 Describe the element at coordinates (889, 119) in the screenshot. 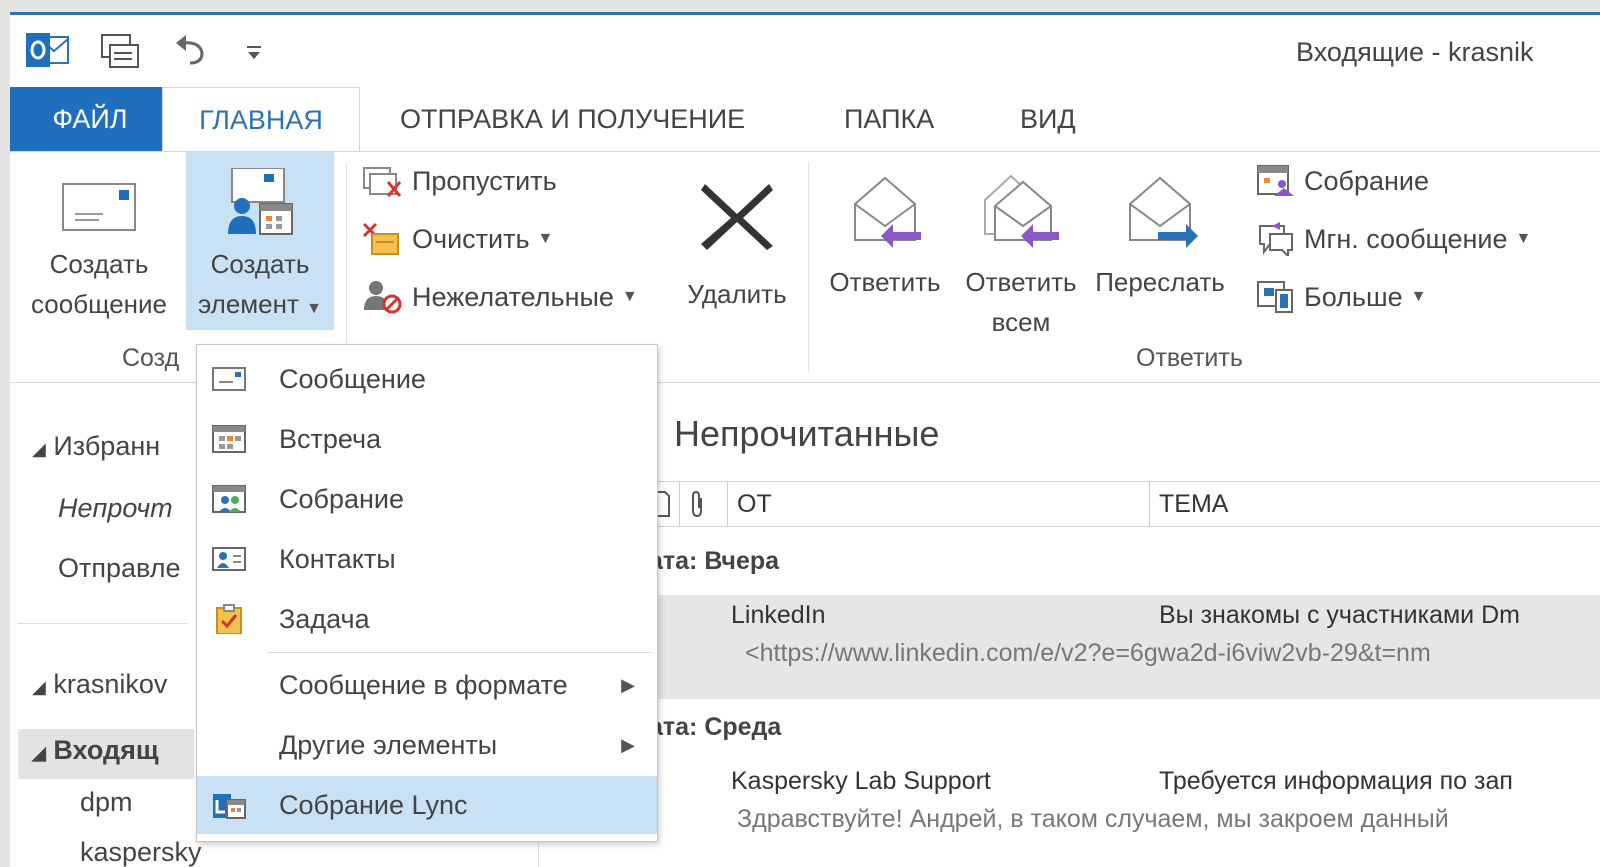

I see `tab-folder: ПАПКА` at that location.